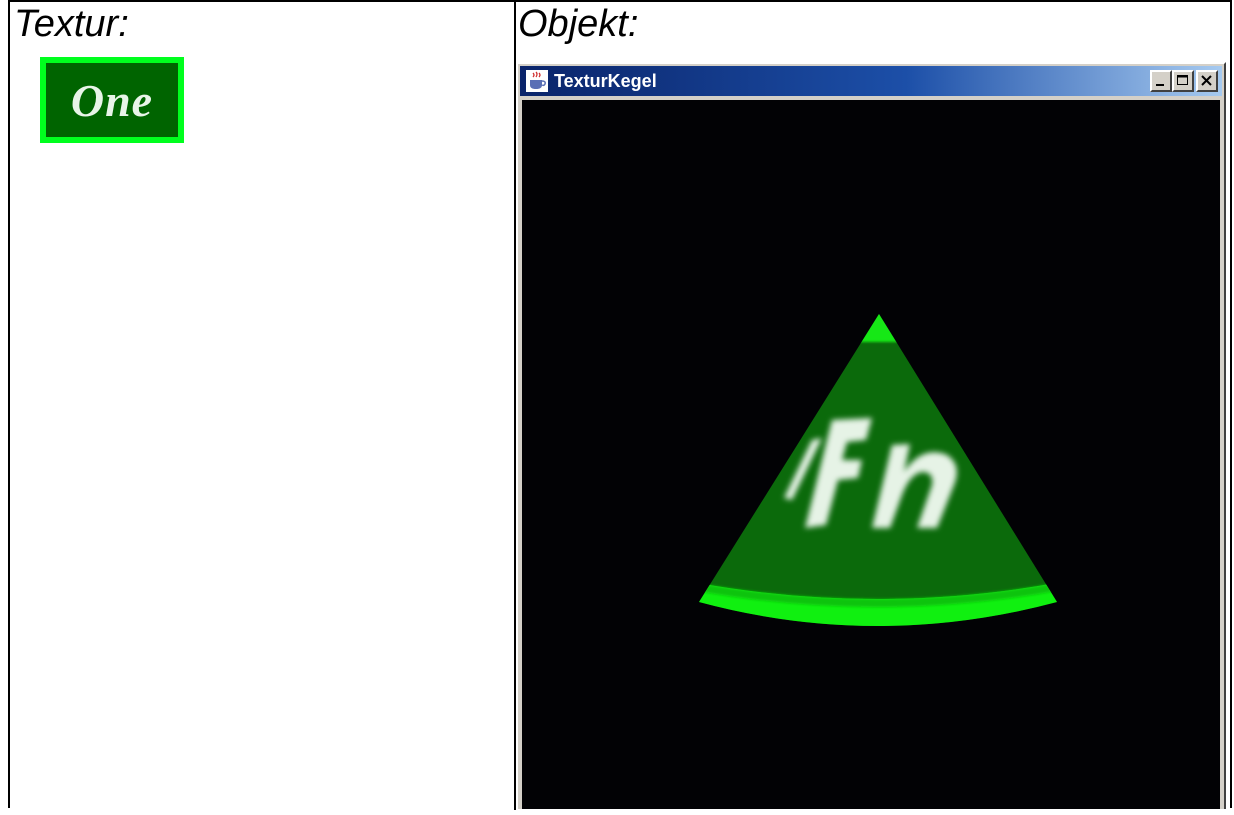  I want to click on texture-heading: Textur:, so click(71, 24).